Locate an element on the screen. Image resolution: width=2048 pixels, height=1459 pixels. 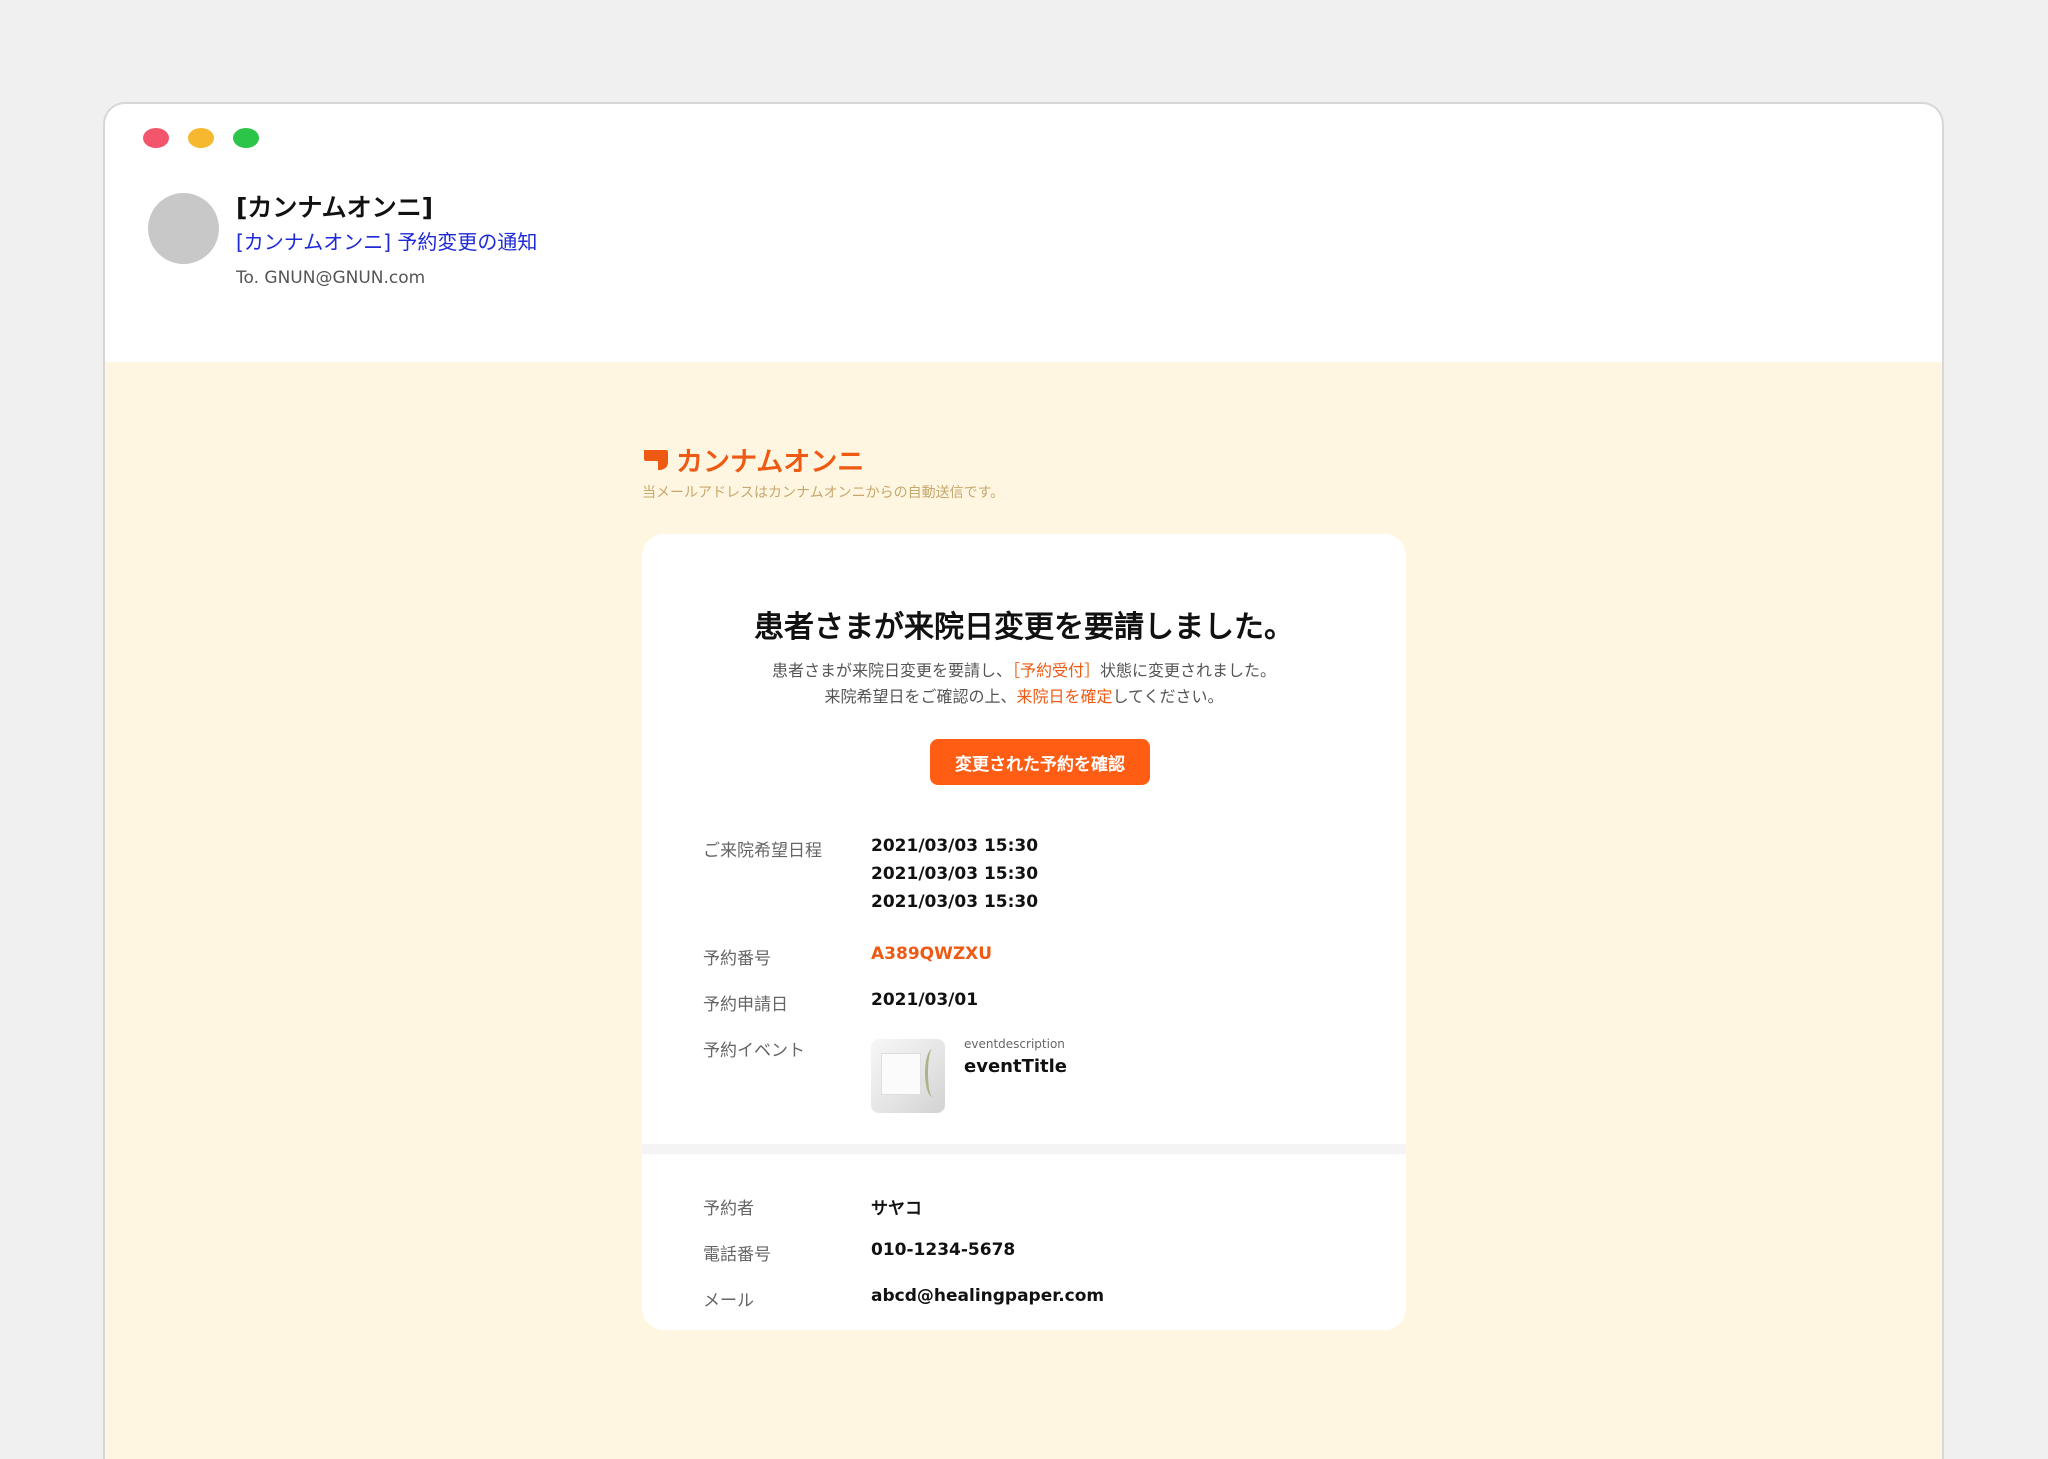
sender-avatar is located at coordinates (183, 228).